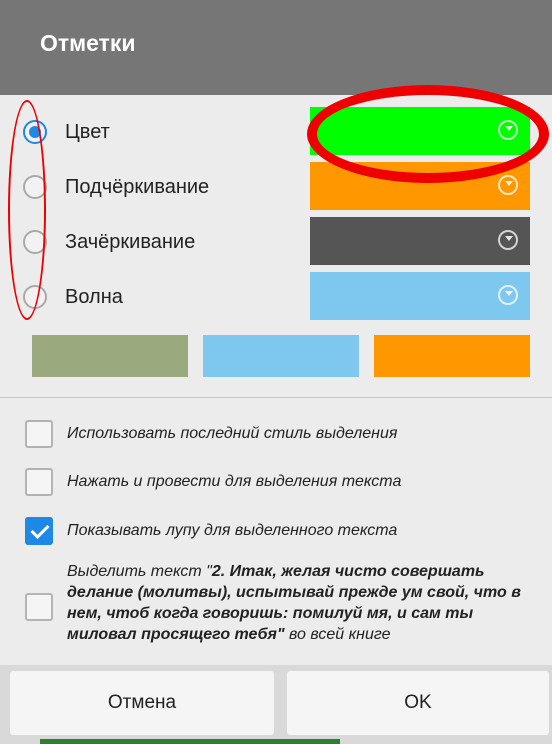  Describe the element at coordinates (87, 131) in the screenshot. I see `radio-label-color: Цвет` at that location.